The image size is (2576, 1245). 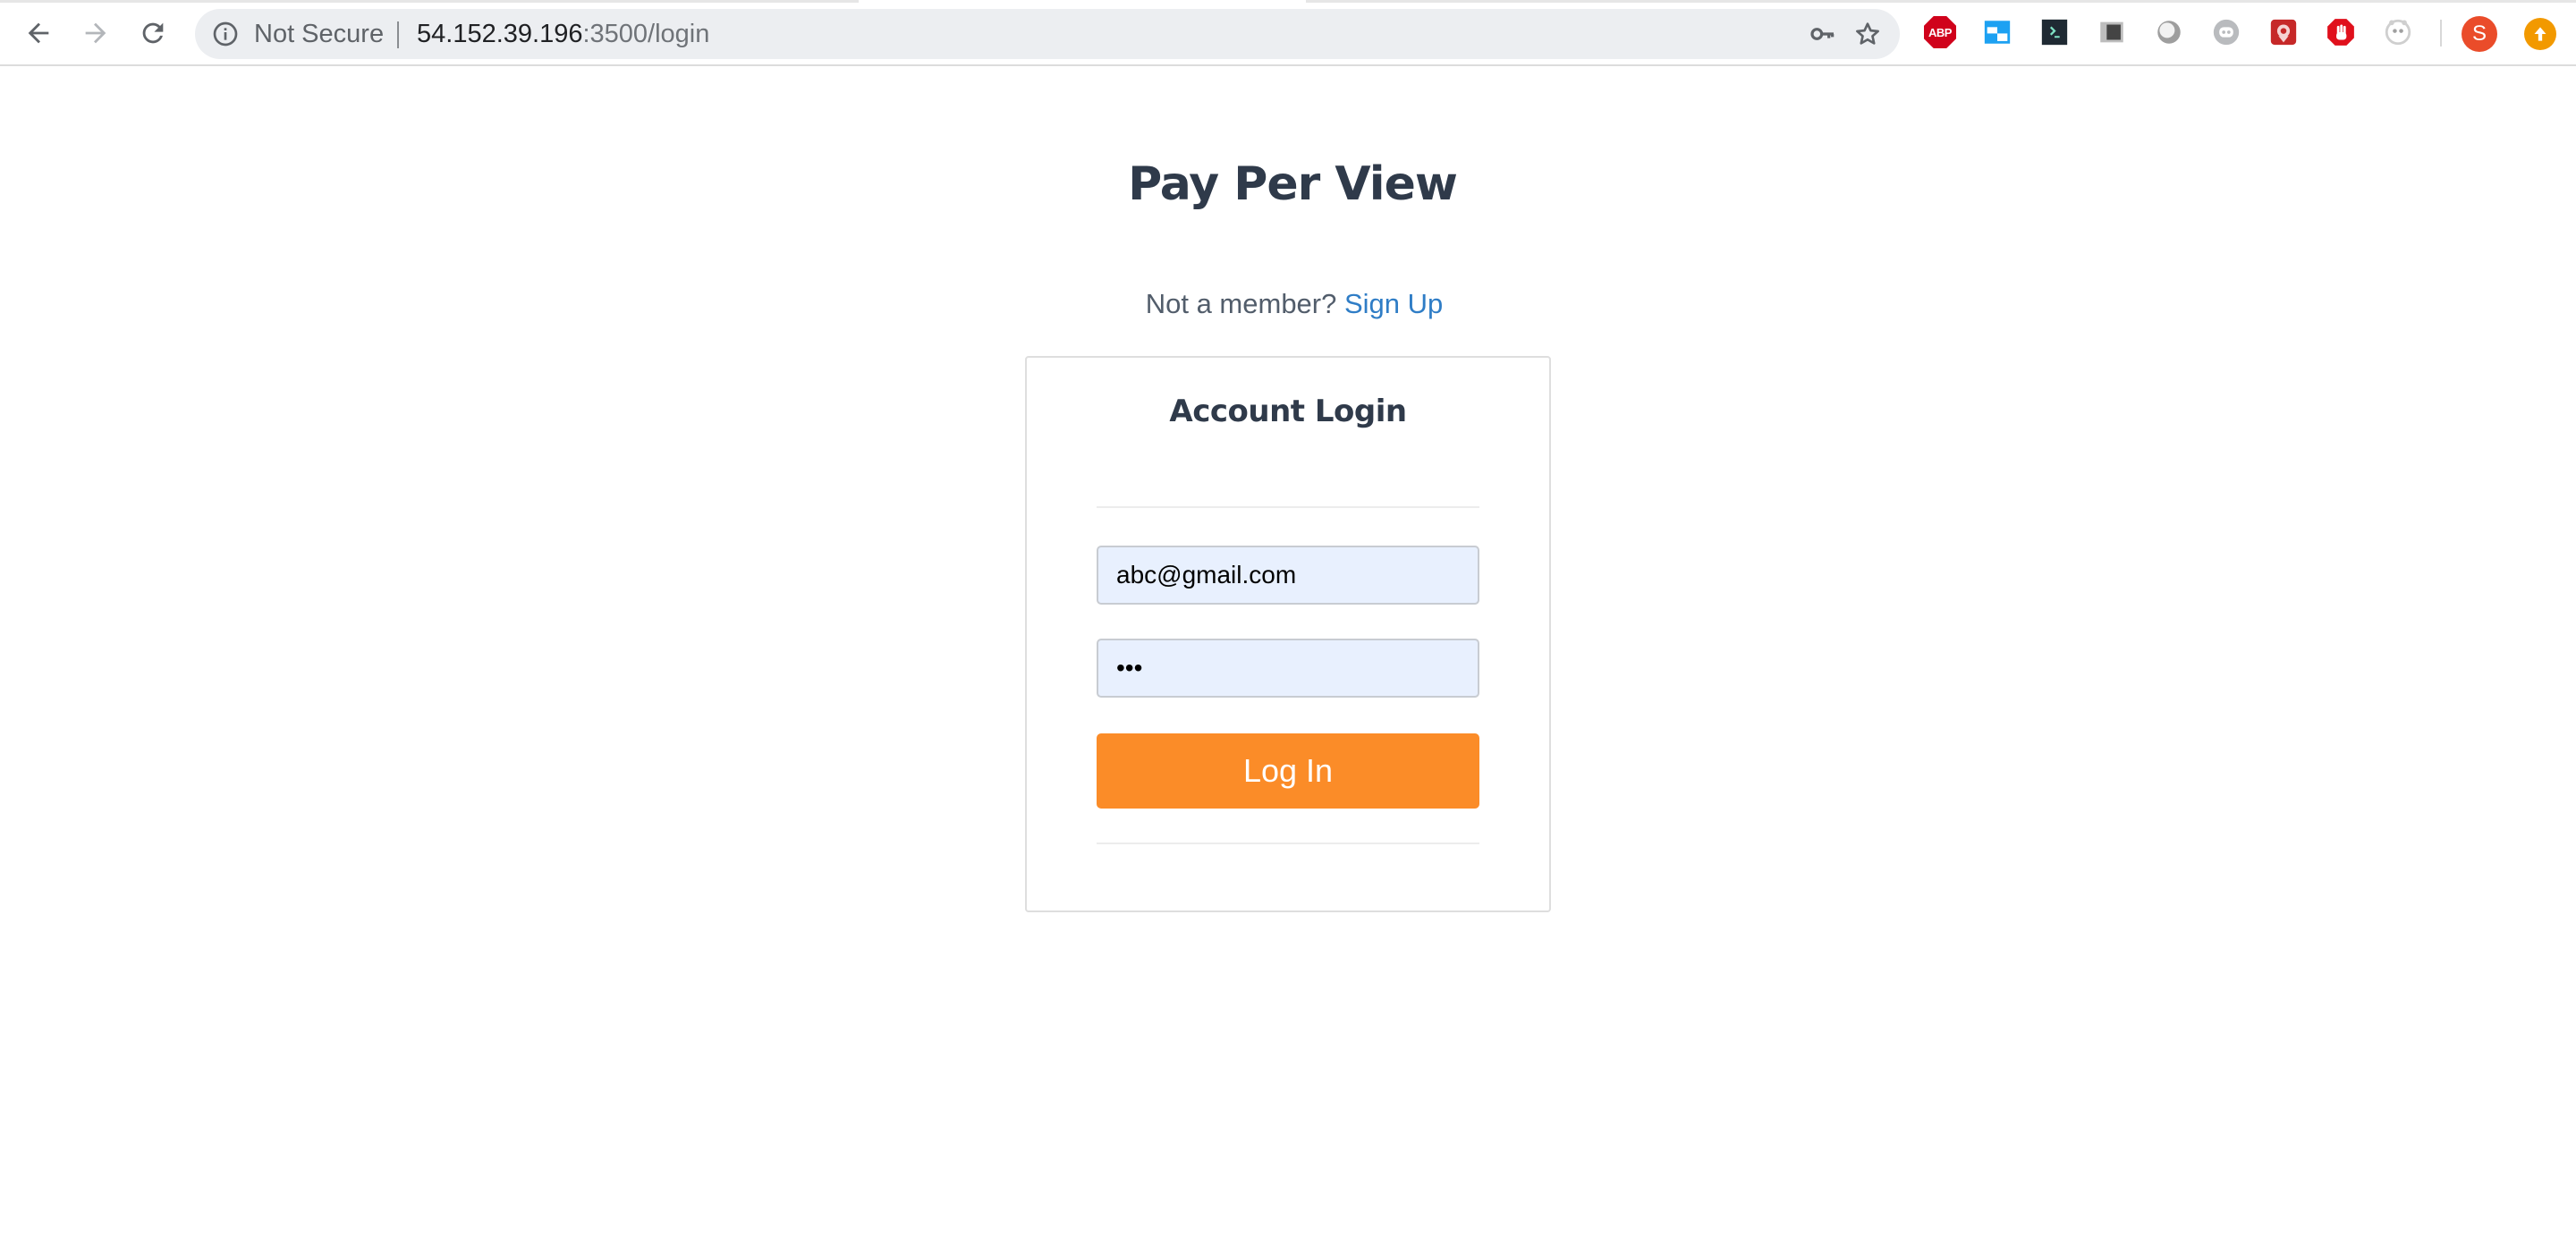 I want to click on terminal-extension-icon, so click(x=2054, y=32).